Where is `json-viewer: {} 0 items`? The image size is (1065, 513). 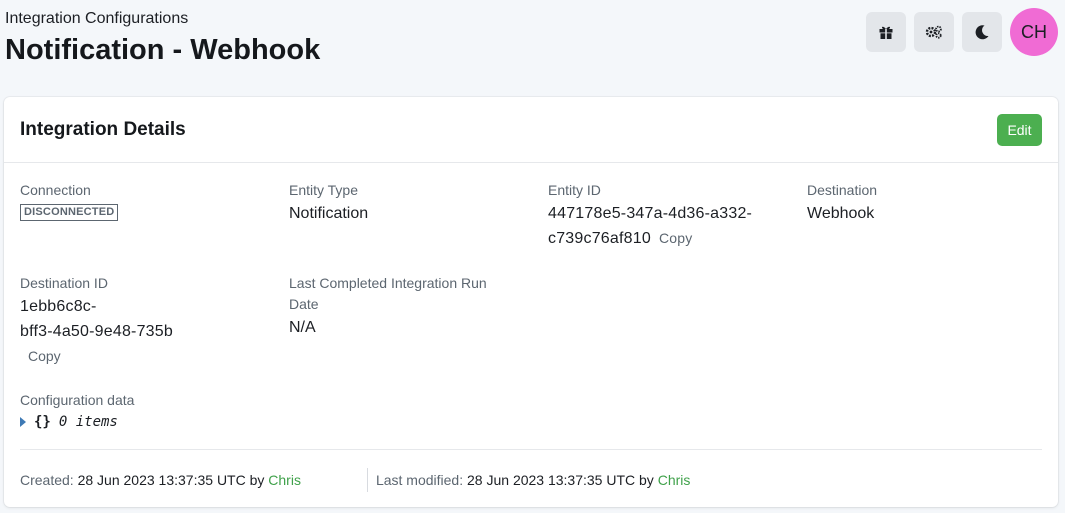
json-viewer: {} 0 items is located at coordinates (77, 422).